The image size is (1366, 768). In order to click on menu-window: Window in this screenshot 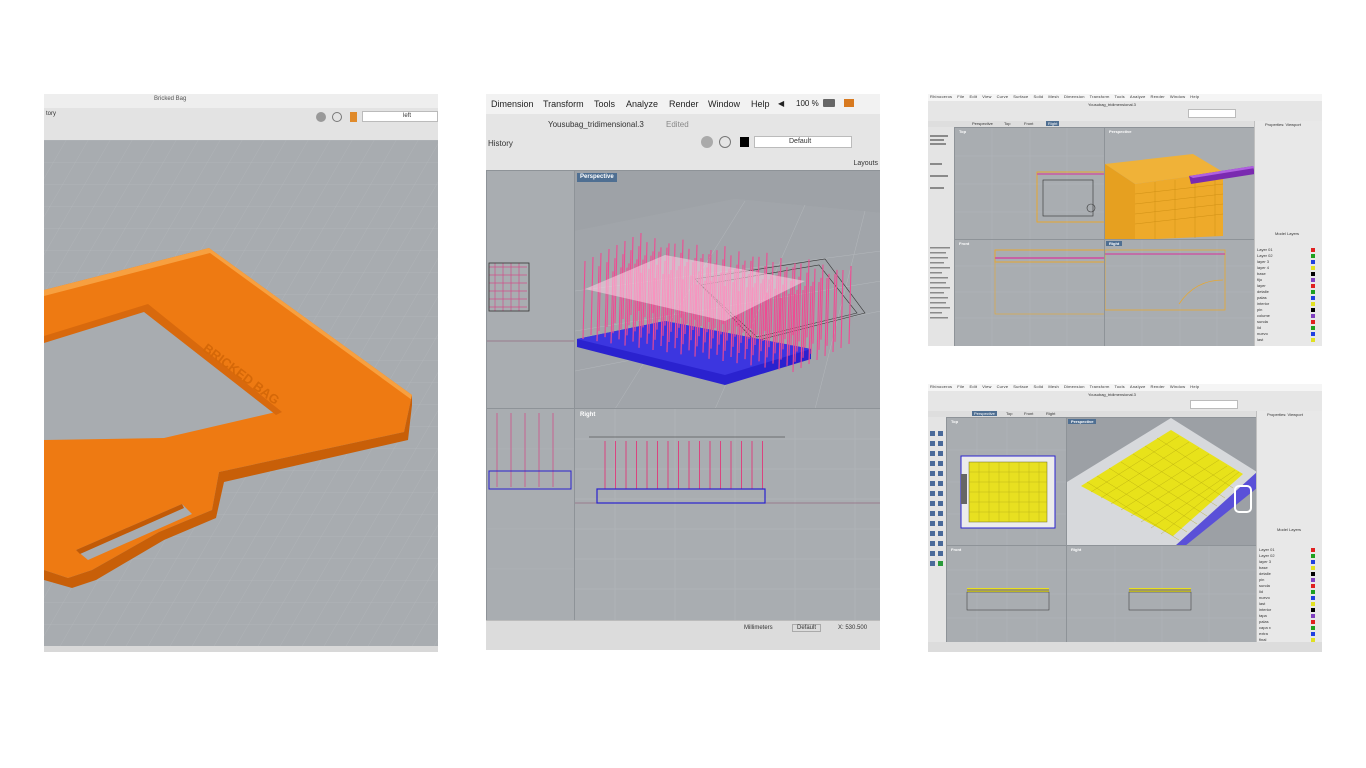, I will do `click(724, 104)`.